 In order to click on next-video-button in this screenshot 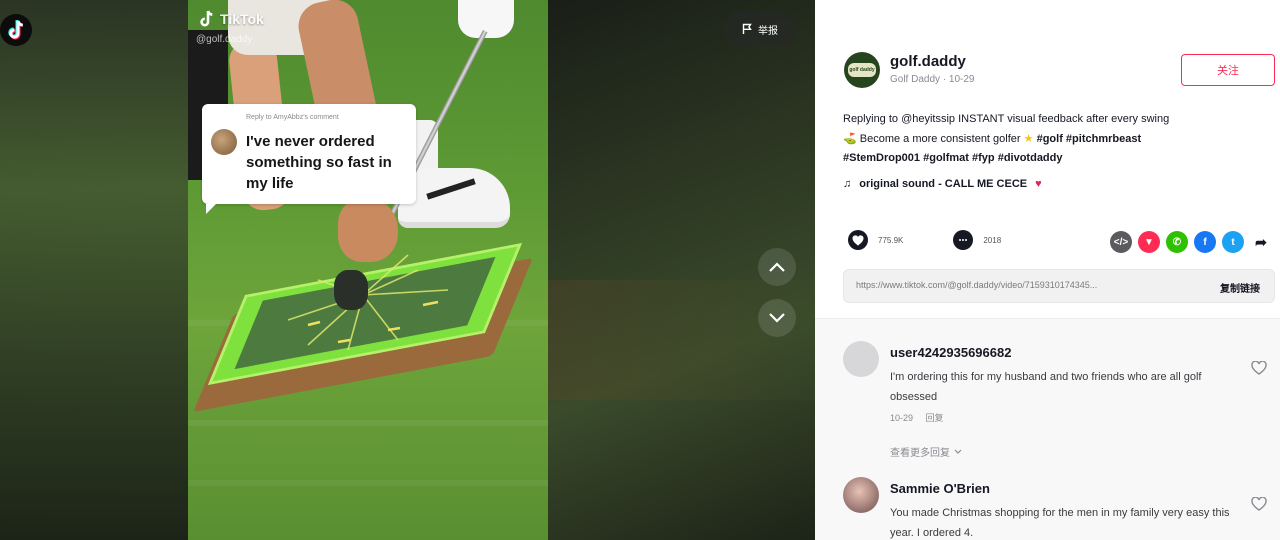, I will do `click(777, 318)`.